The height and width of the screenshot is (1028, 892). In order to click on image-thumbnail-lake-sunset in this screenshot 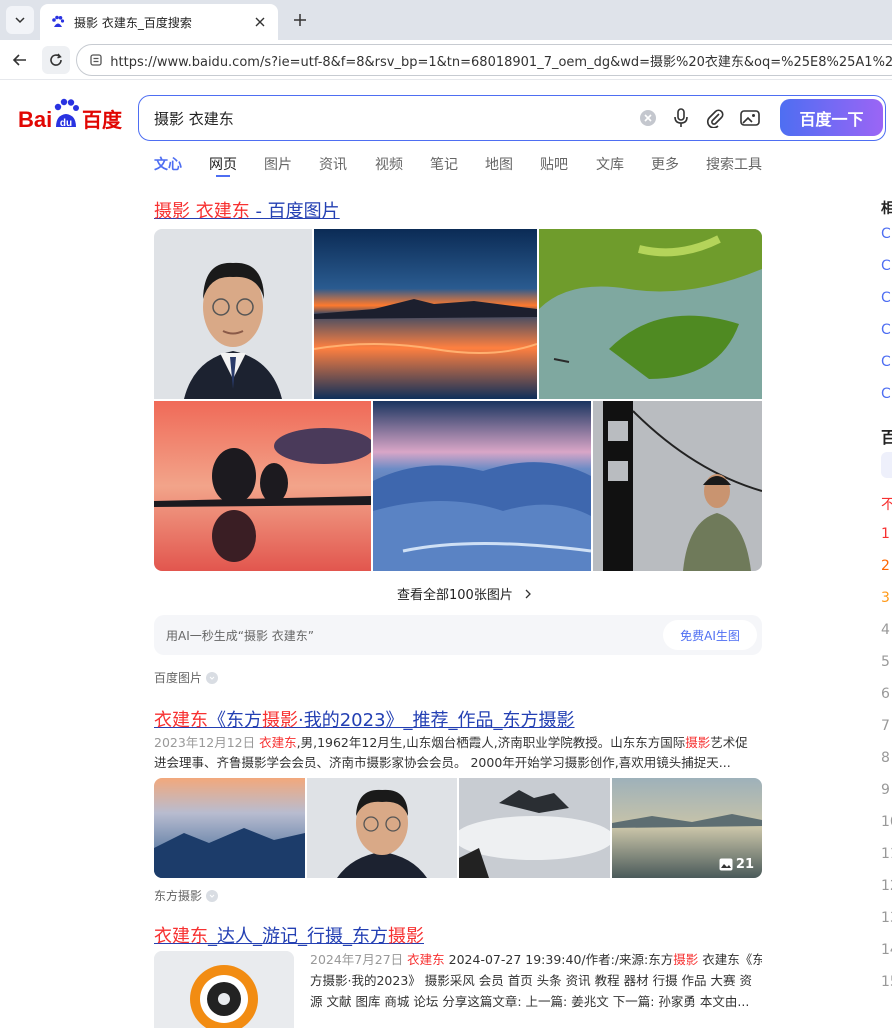, I will do `click(425, 314)`.